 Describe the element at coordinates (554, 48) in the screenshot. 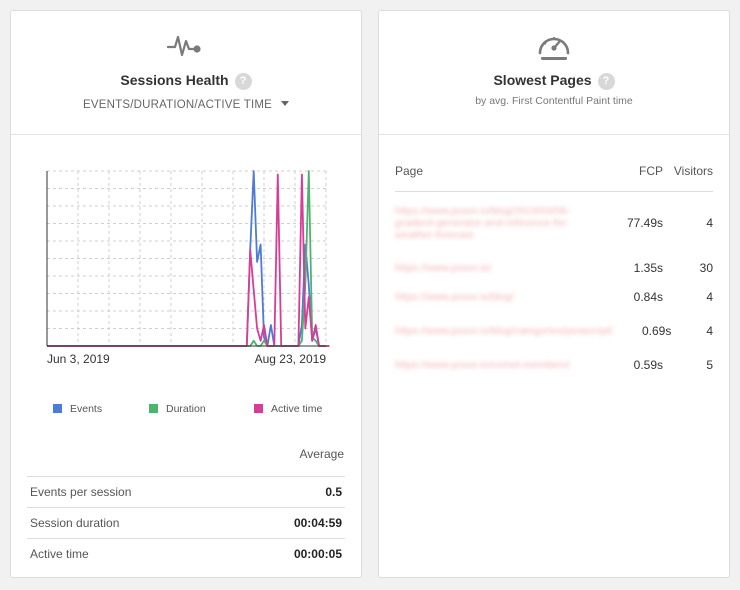

I see `speedometer-icon` at that location.